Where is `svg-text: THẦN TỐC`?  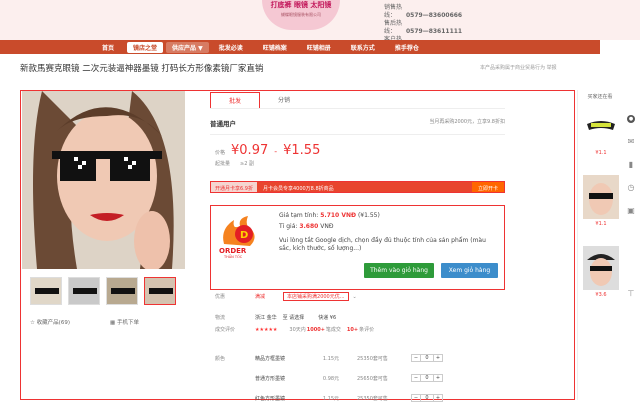
svg-text: THẦN TỐC is located at coordinates (233, 256).